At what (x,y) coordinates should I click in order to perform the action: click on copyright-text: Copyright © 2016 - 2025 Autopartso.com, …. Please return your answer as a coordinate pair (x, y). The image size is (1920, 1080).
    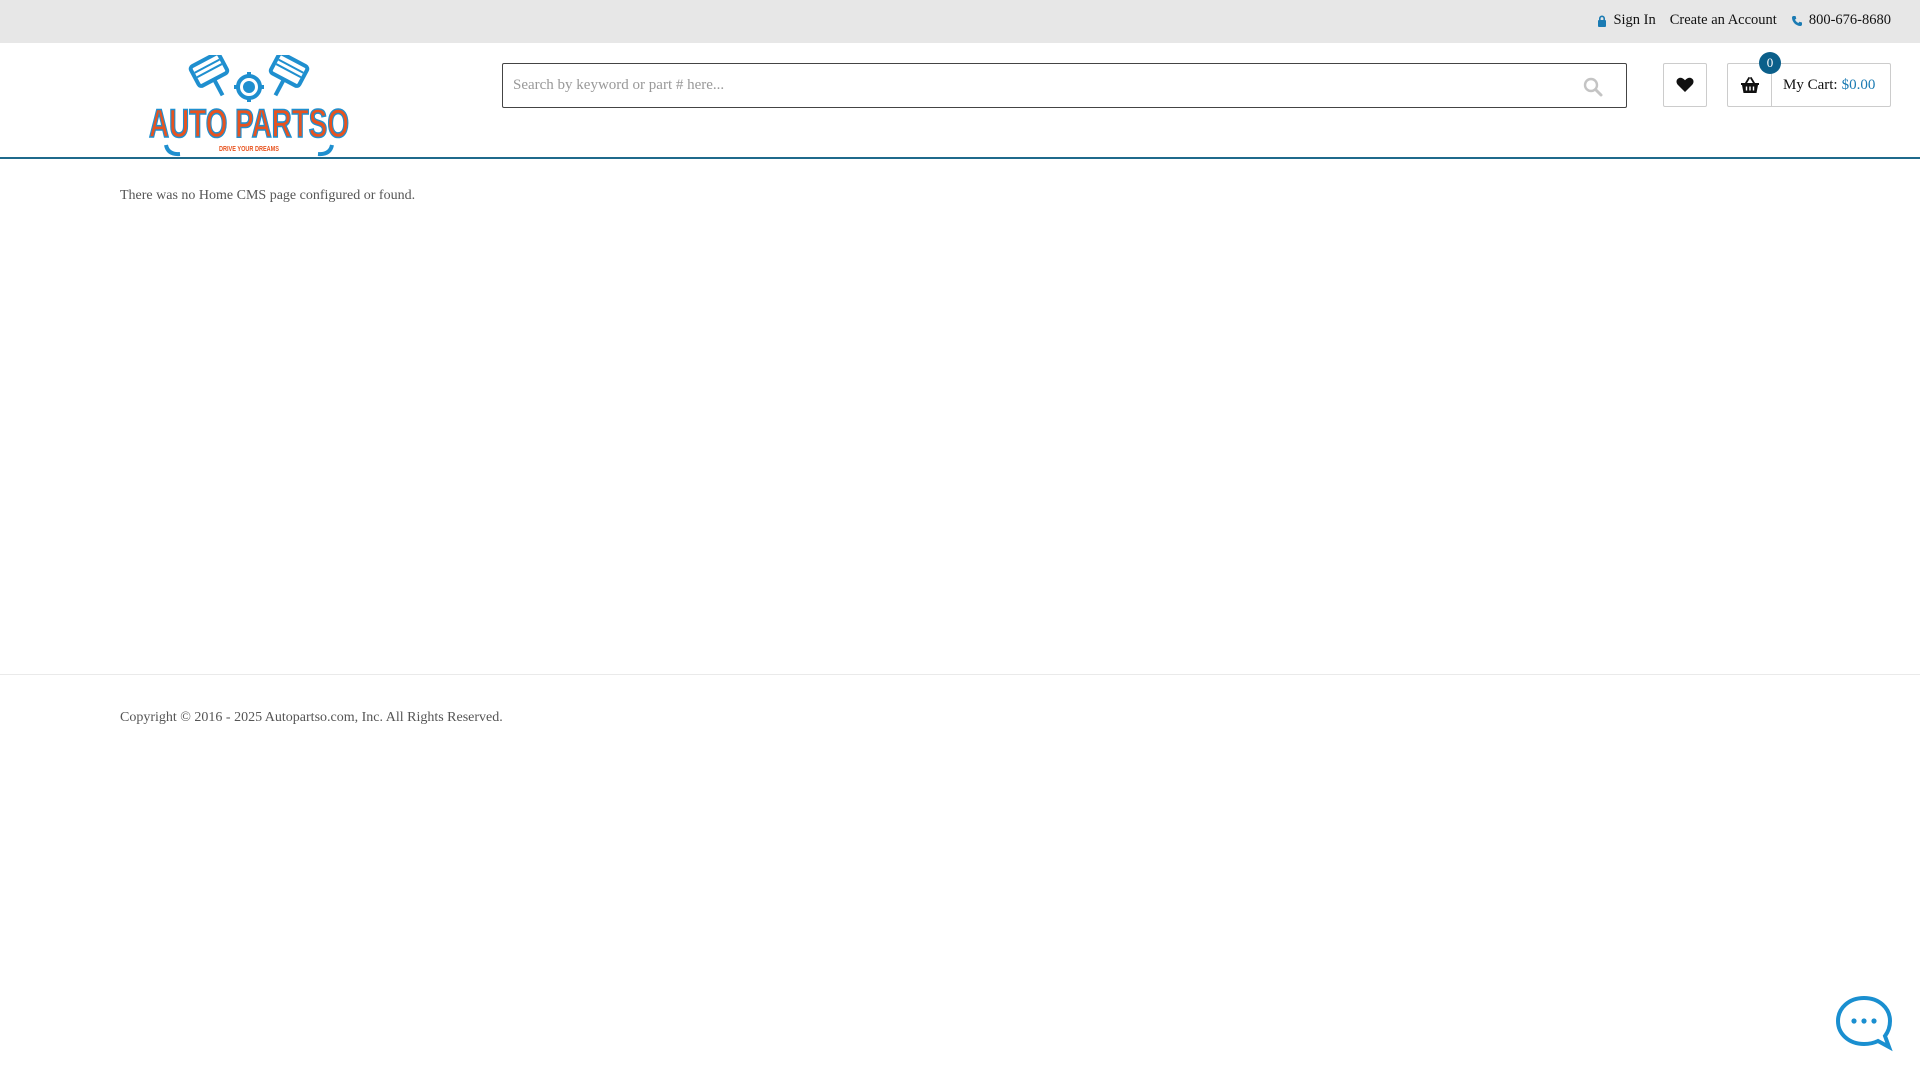
    Looking at the image, I should click on (311, 717).